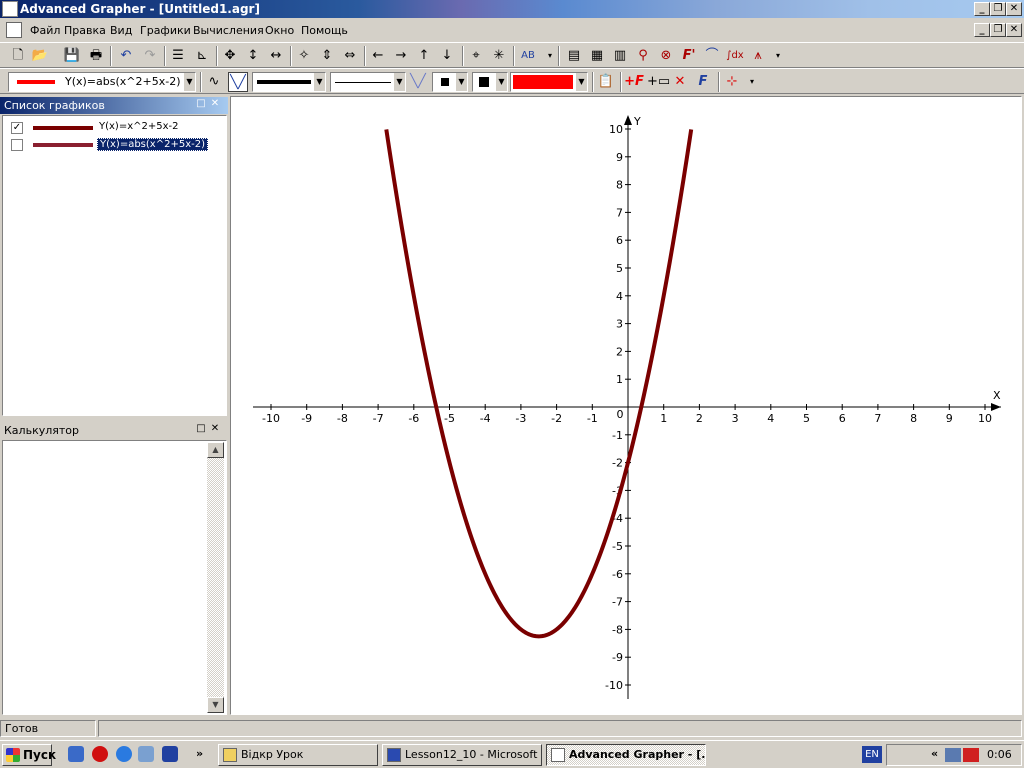 The height and width of the screenshot is (768, 1024). Describe the element at coordinates (476, 56) in the screenshot. I see `crosshair-icon: ⌖` at that location.